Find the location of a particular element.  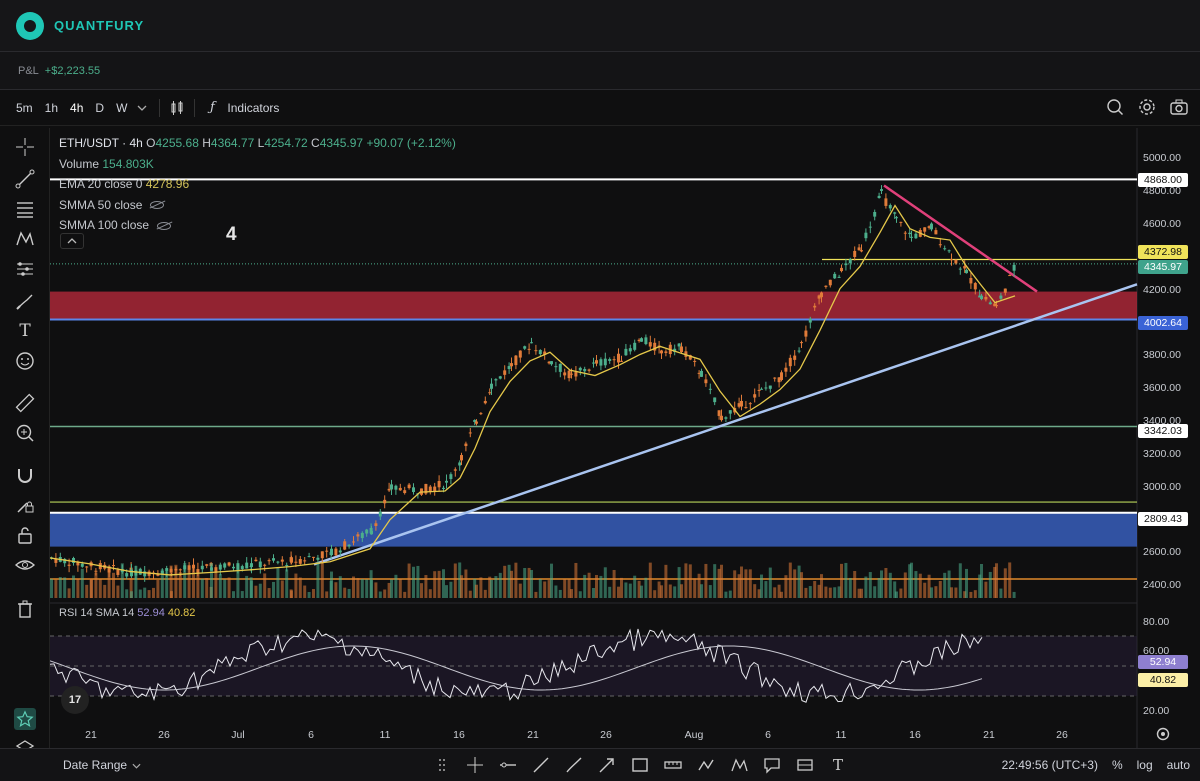

zoom-in-icon is located at coordinates (25, 433).